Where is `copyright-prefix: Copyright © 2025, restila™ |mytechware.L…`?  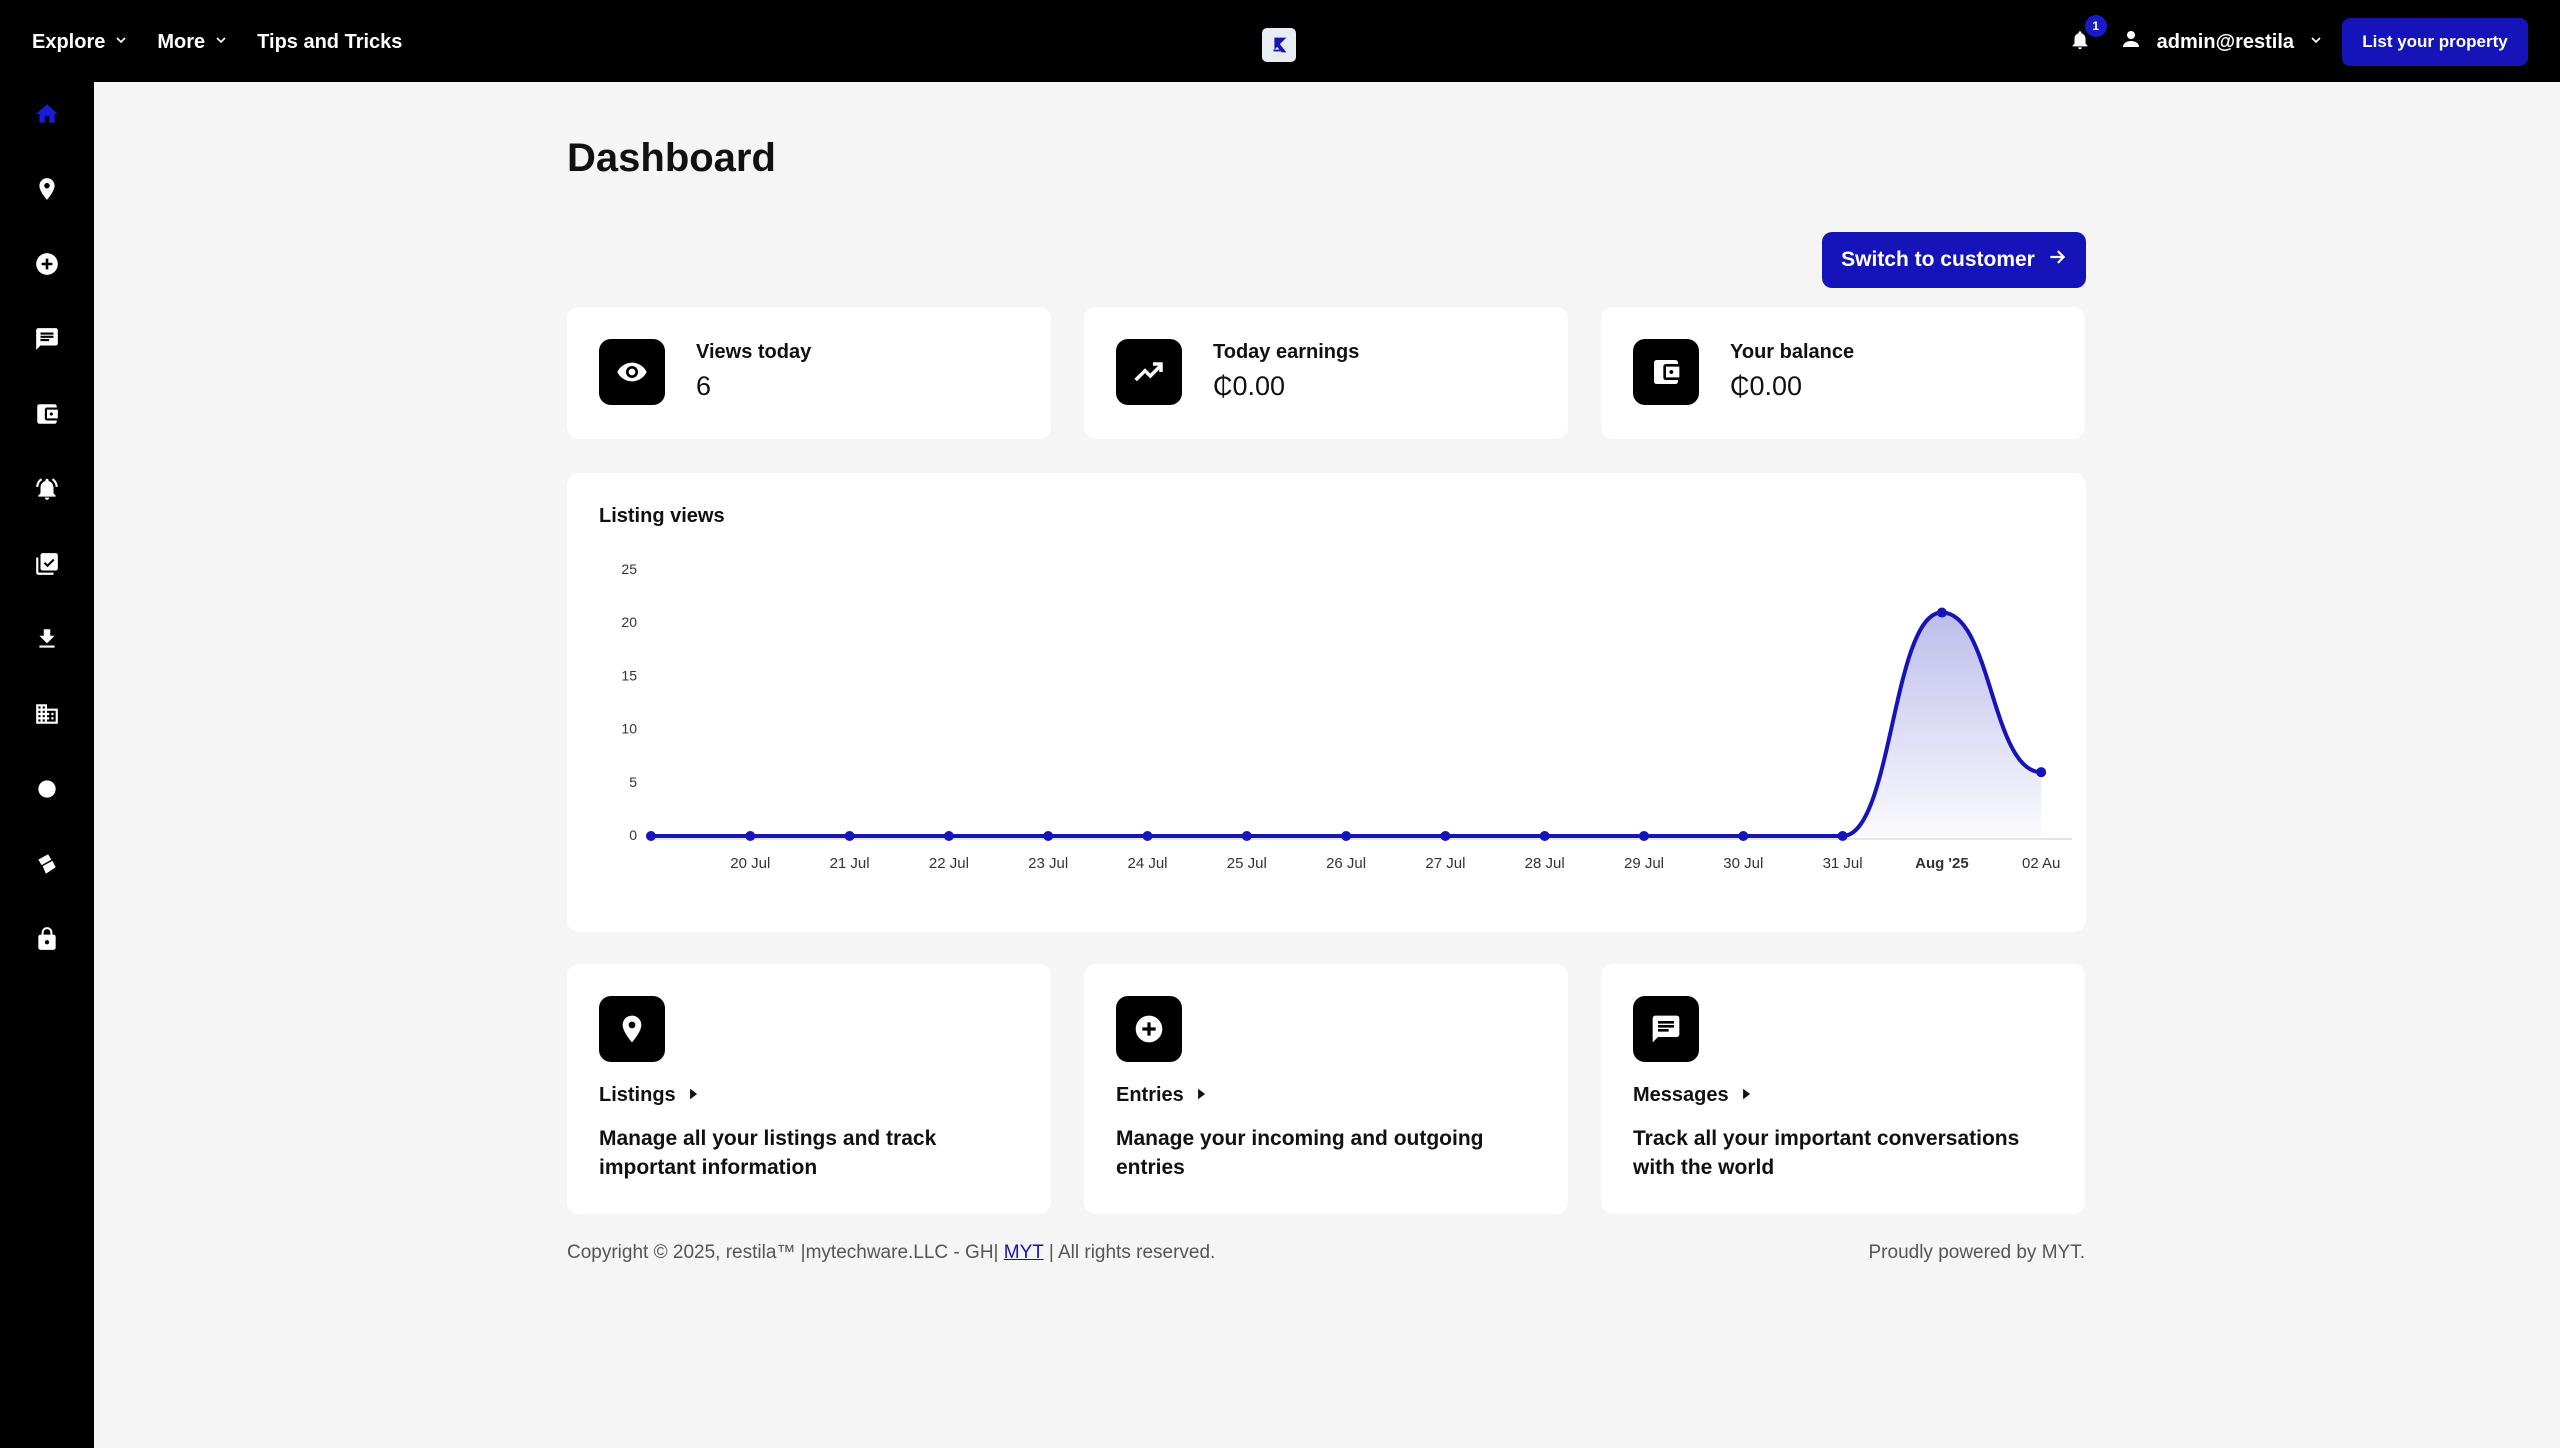
copyright-prefix: Copyright © 2025, restila™ |mytechware.L… is located at coordinates (783, 1252).